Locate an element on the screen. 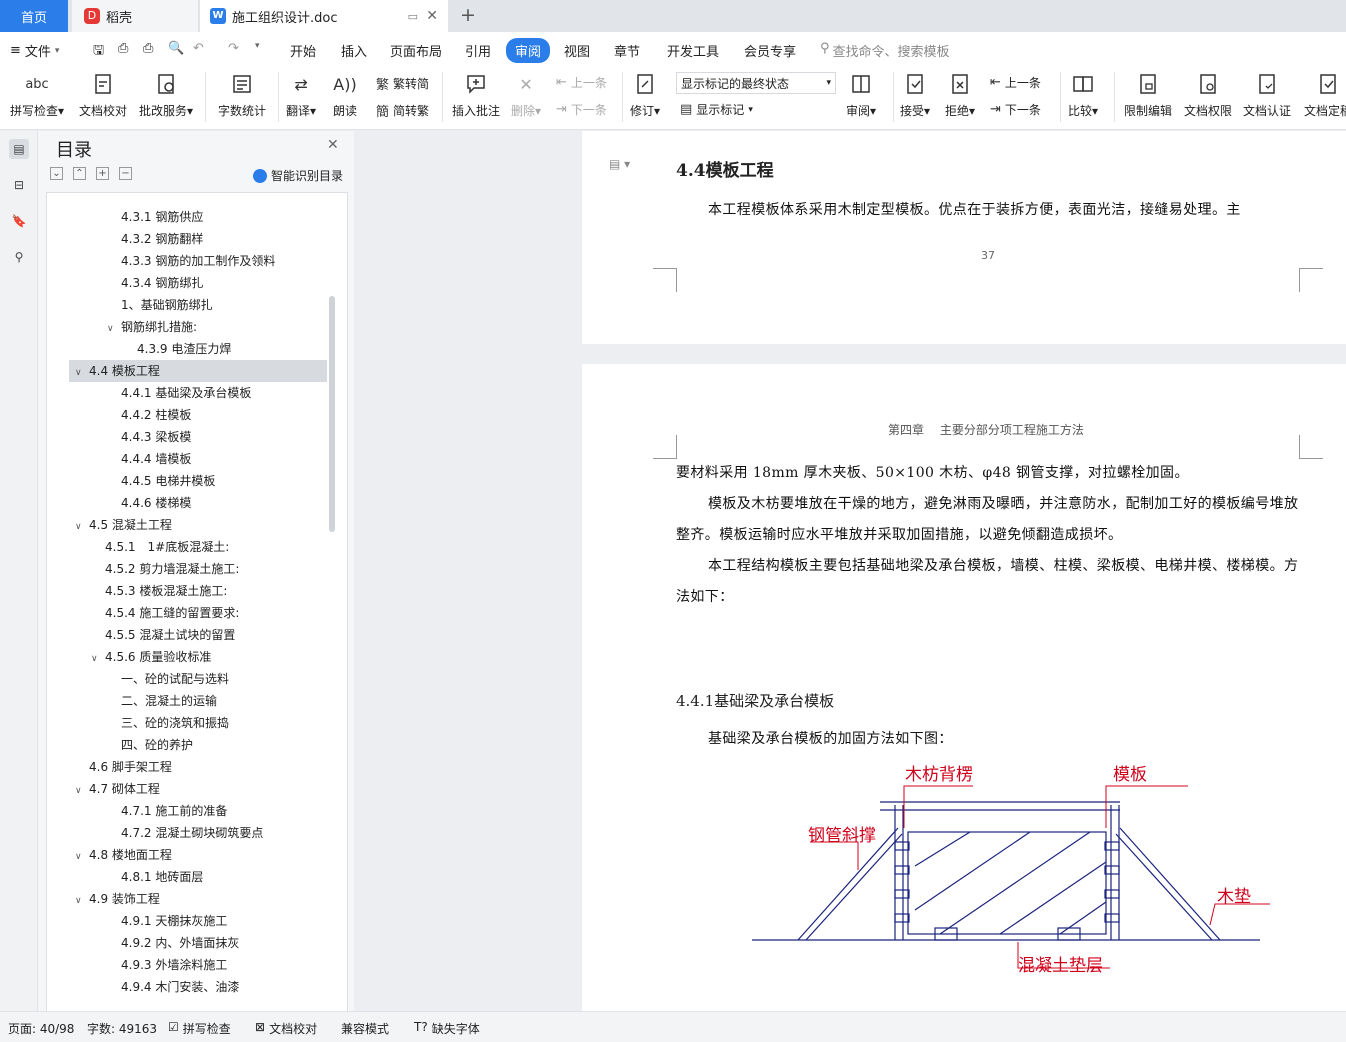  toc-item: 4.4.5 电梯井模板 is located at coordinates (168, 481).